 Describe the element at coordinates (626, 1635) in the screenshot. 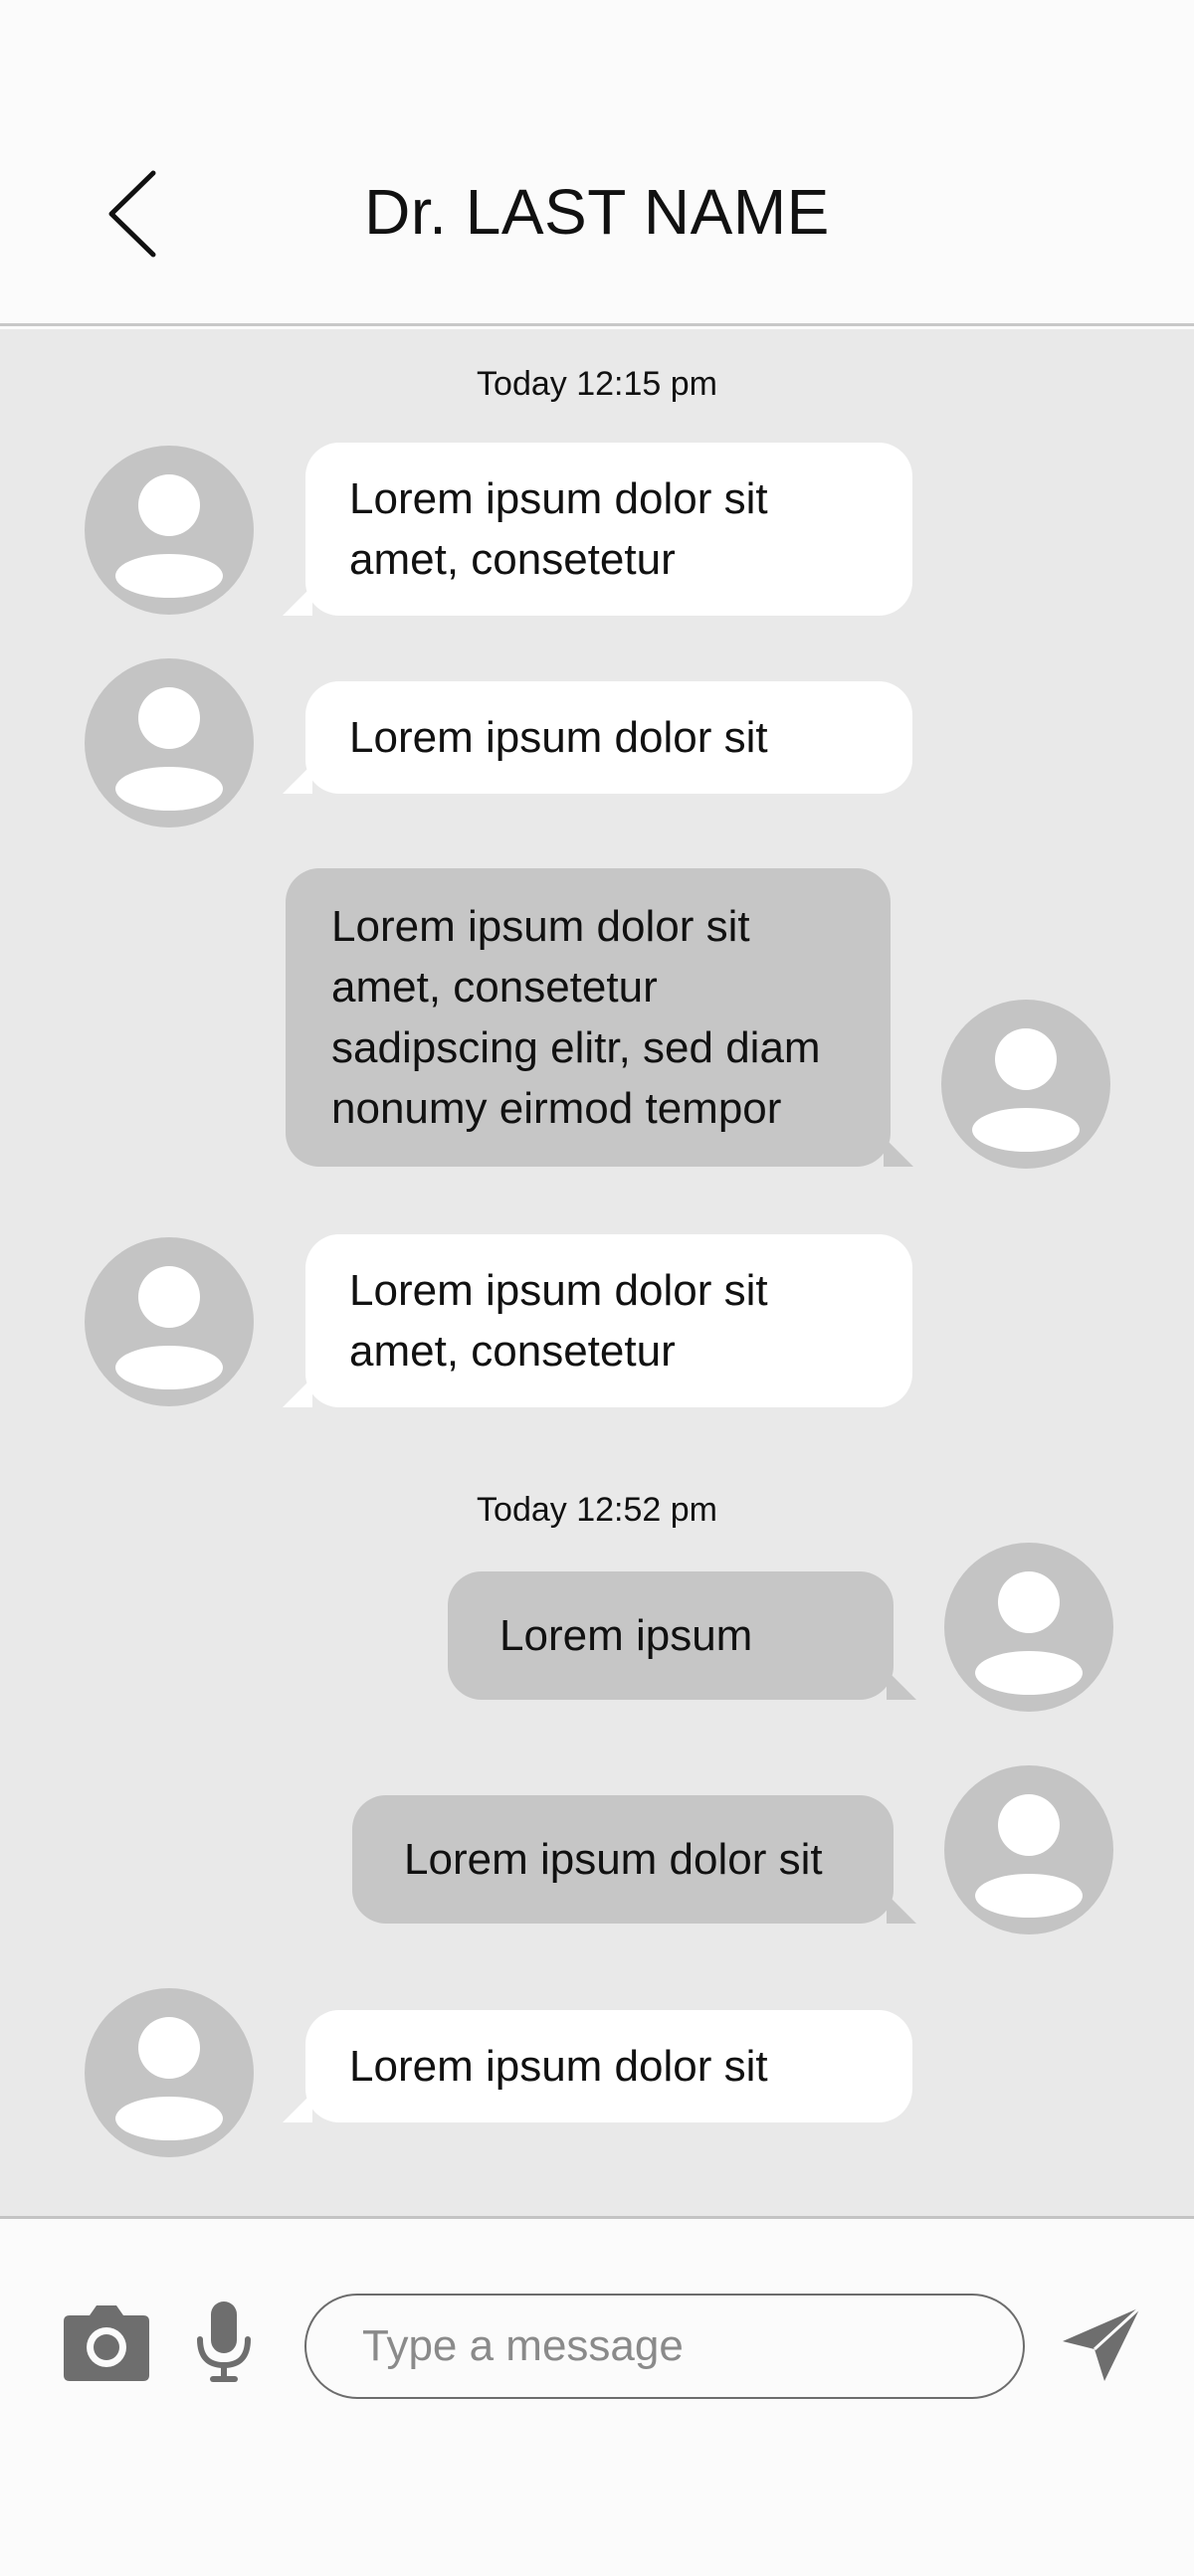

I see `message-text: Lorem ipsum` at that location.